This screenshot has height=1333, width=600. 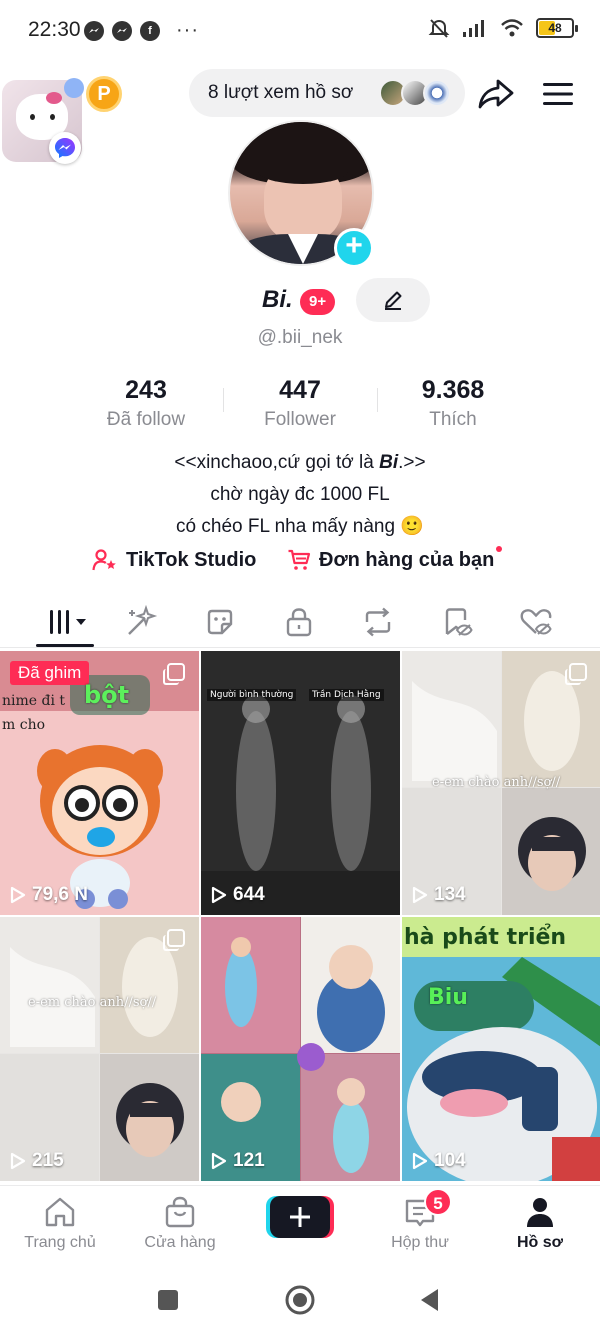 What do you see at coordinates (327, 93) in the screenshot?
I see `profile-views-button: 8 lượt xem hồ sơ` at bounding box center [327, 93].